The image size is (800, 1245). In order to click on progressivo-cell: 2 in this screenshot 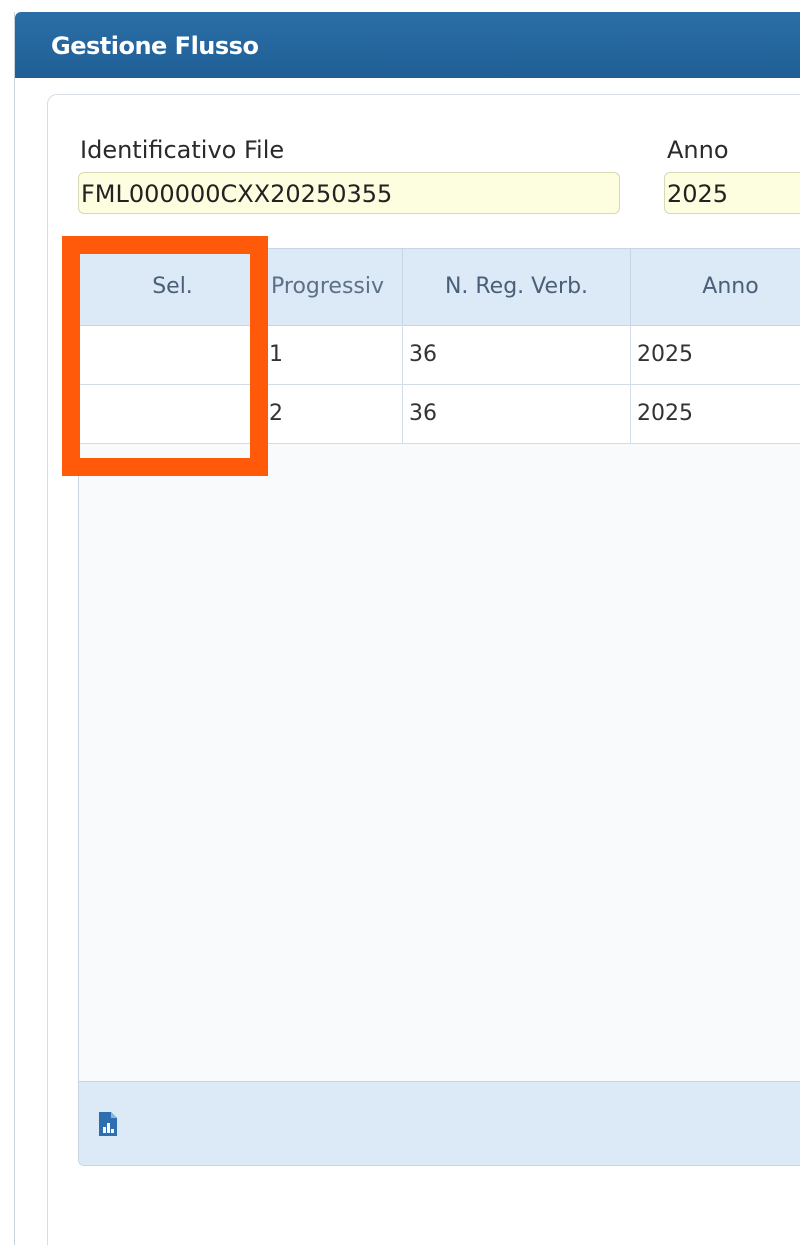, I will do `click(335, 414)`.